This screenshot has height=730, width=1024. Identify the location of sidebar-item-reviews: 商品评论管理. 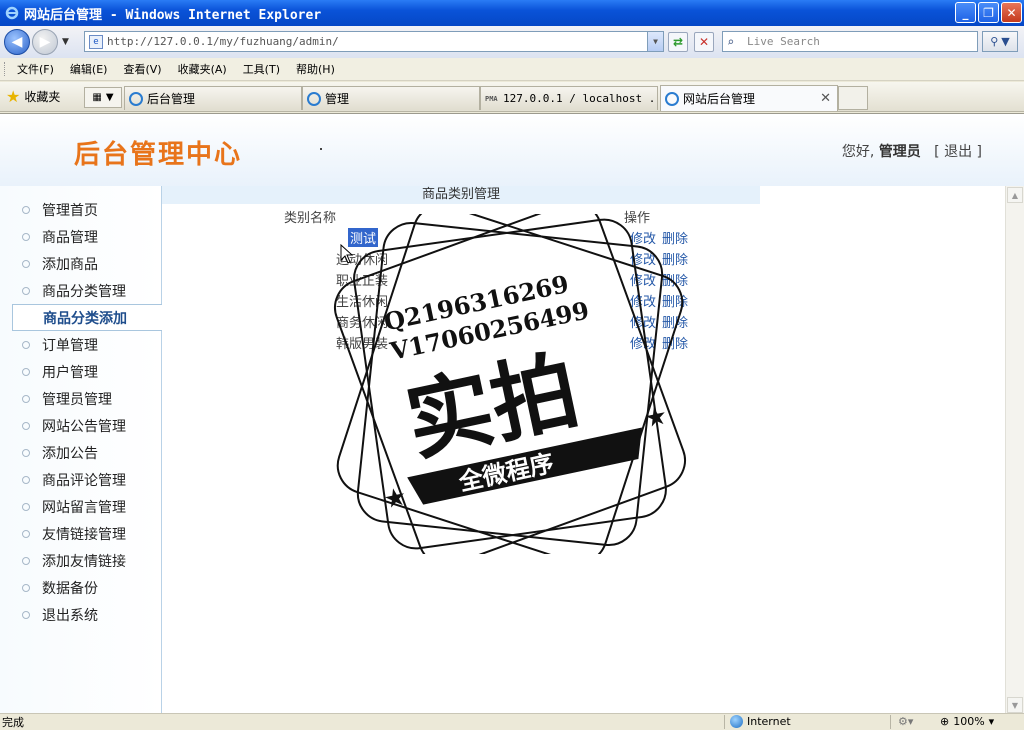
(81, 479).